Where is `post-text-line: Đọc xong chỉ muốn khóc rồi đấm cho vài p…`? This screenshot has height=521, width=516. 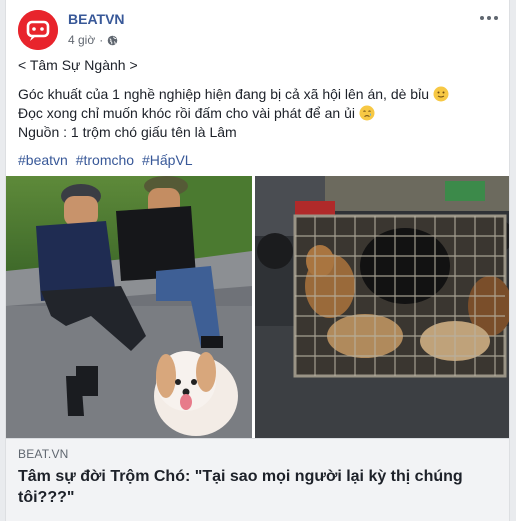
post-text-line: Đọc xong chỉ muốn khóc rồi đấm cho vài p… is located at coordinates (257, 113).